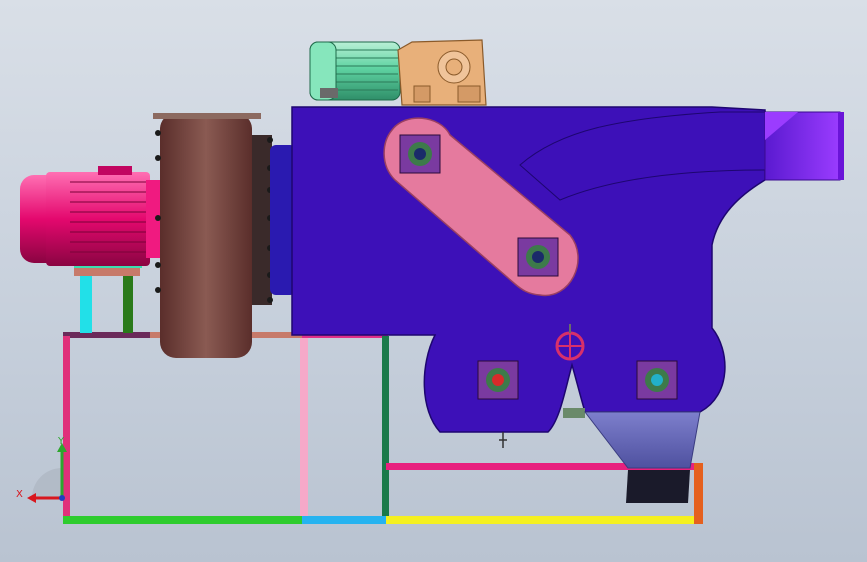 The image size is (867, 562). Describe the element at coordinates (698, 493) in the screenshot. I see `frame-end-post` at that location.